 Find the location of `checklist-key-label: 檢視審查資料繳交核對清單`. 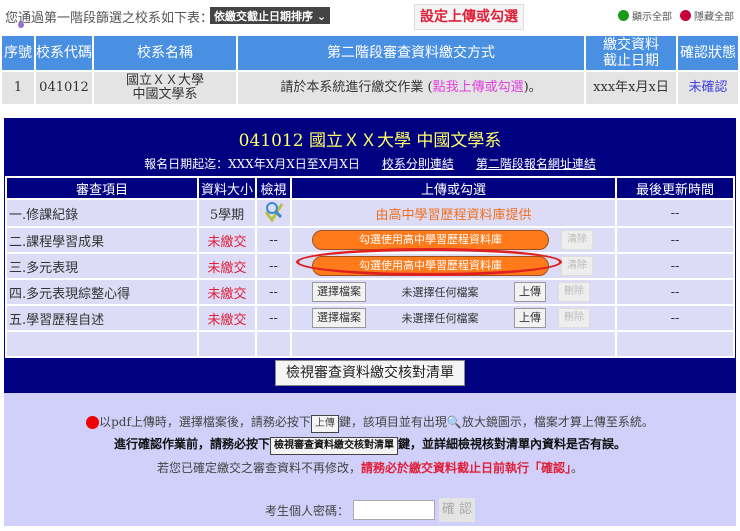

checklist-key-label: 檢視審查資料繳交核對清單 is located at coordinates (334, 446).